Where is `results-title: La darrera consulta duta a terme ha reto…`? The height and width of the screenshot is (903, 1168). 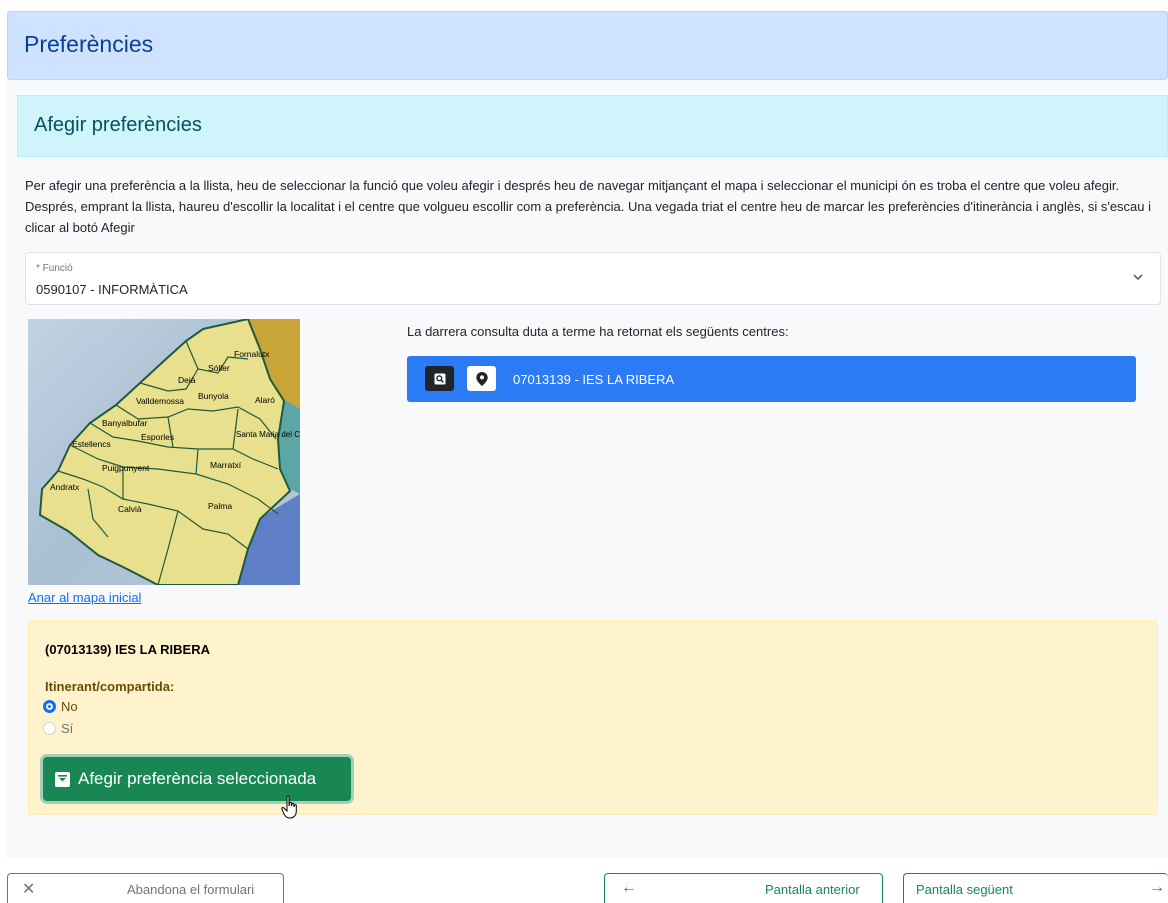
results-title: La darrera consulta duta a terme ha reto… is located at coordinates (598, 331).